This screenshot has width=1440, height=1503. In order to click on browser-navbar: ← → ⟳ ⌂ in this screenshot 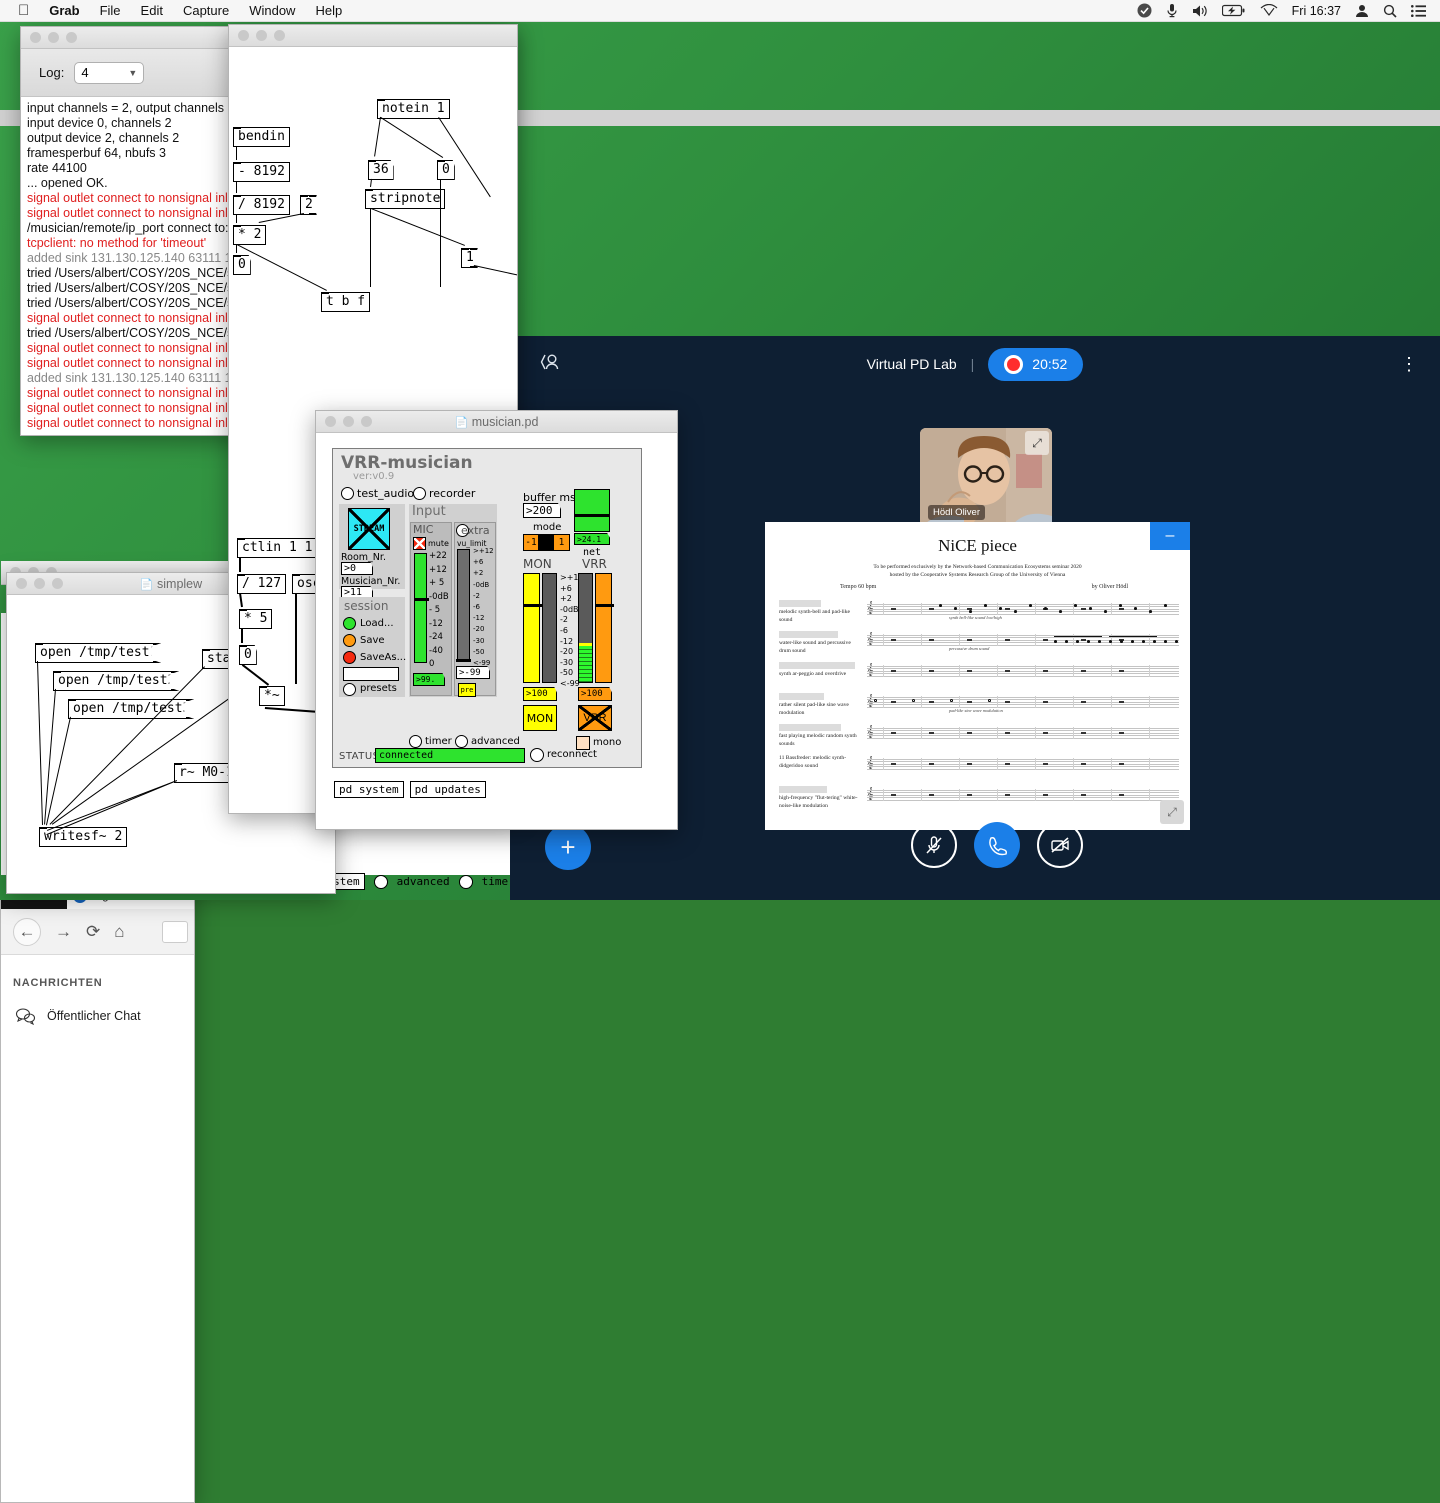, I will do `click(97, 932)`.